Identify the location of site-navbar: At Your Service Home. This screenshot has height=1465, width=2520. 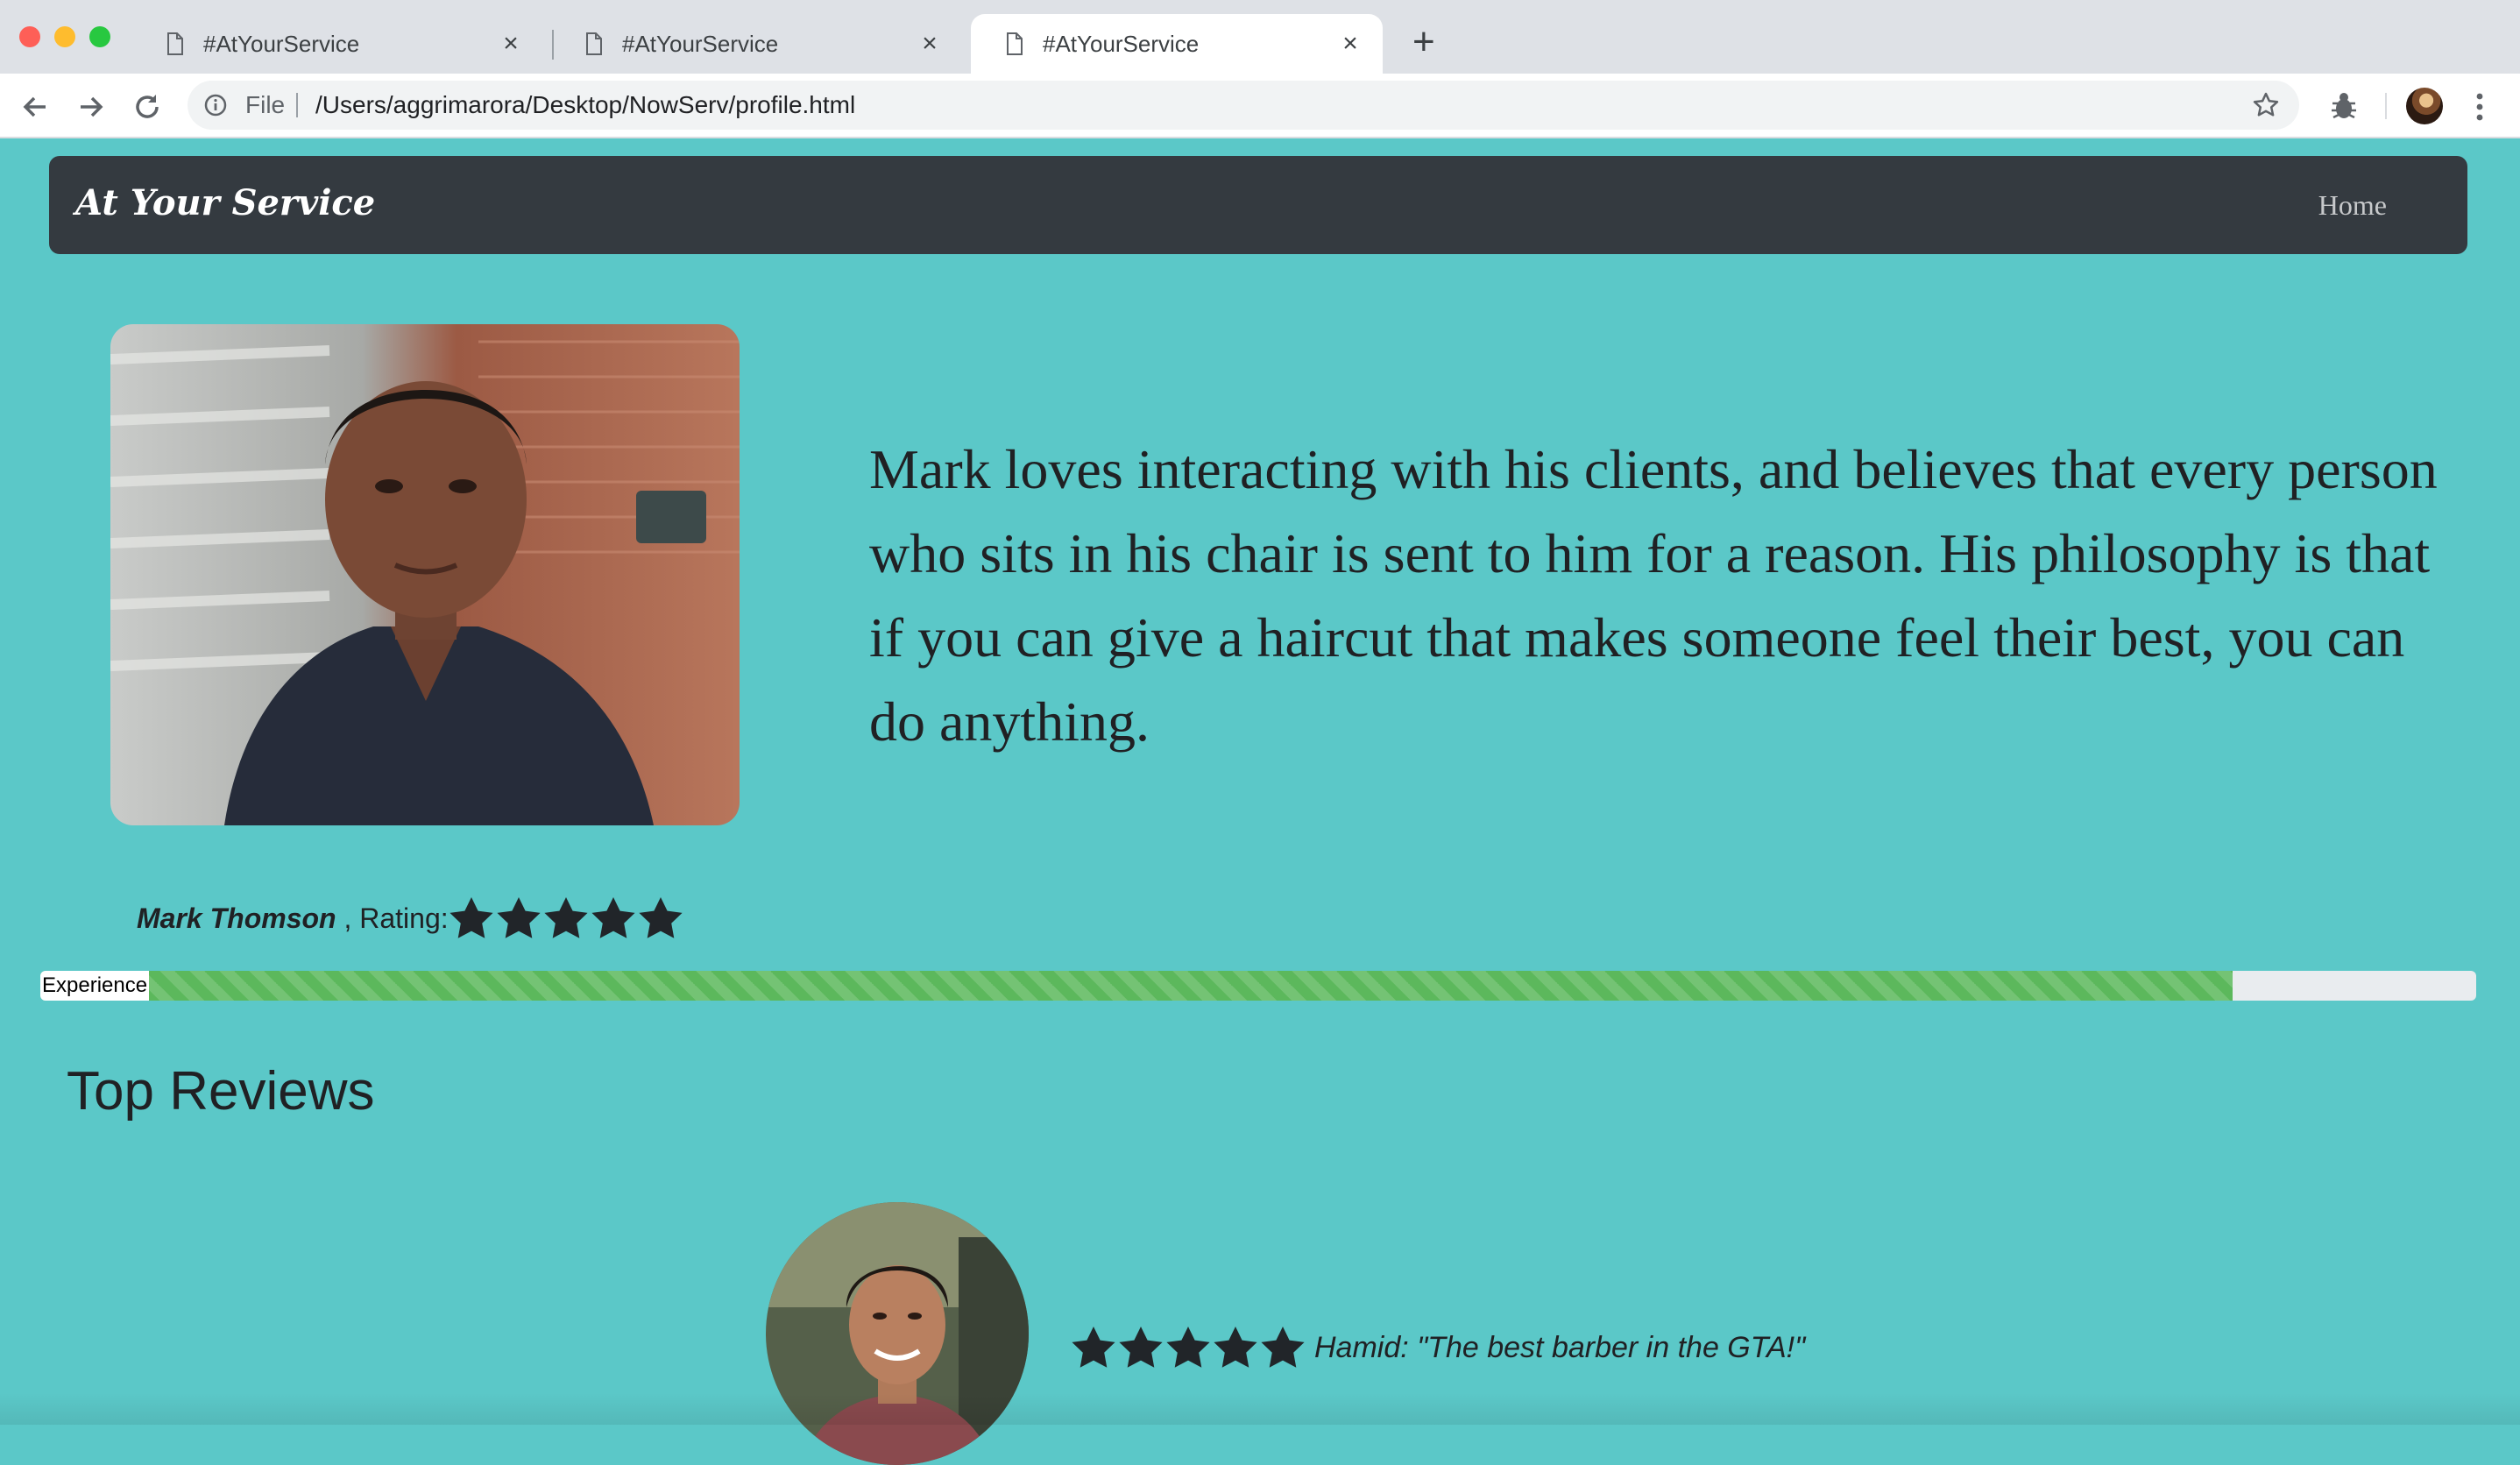
(1258, 205).